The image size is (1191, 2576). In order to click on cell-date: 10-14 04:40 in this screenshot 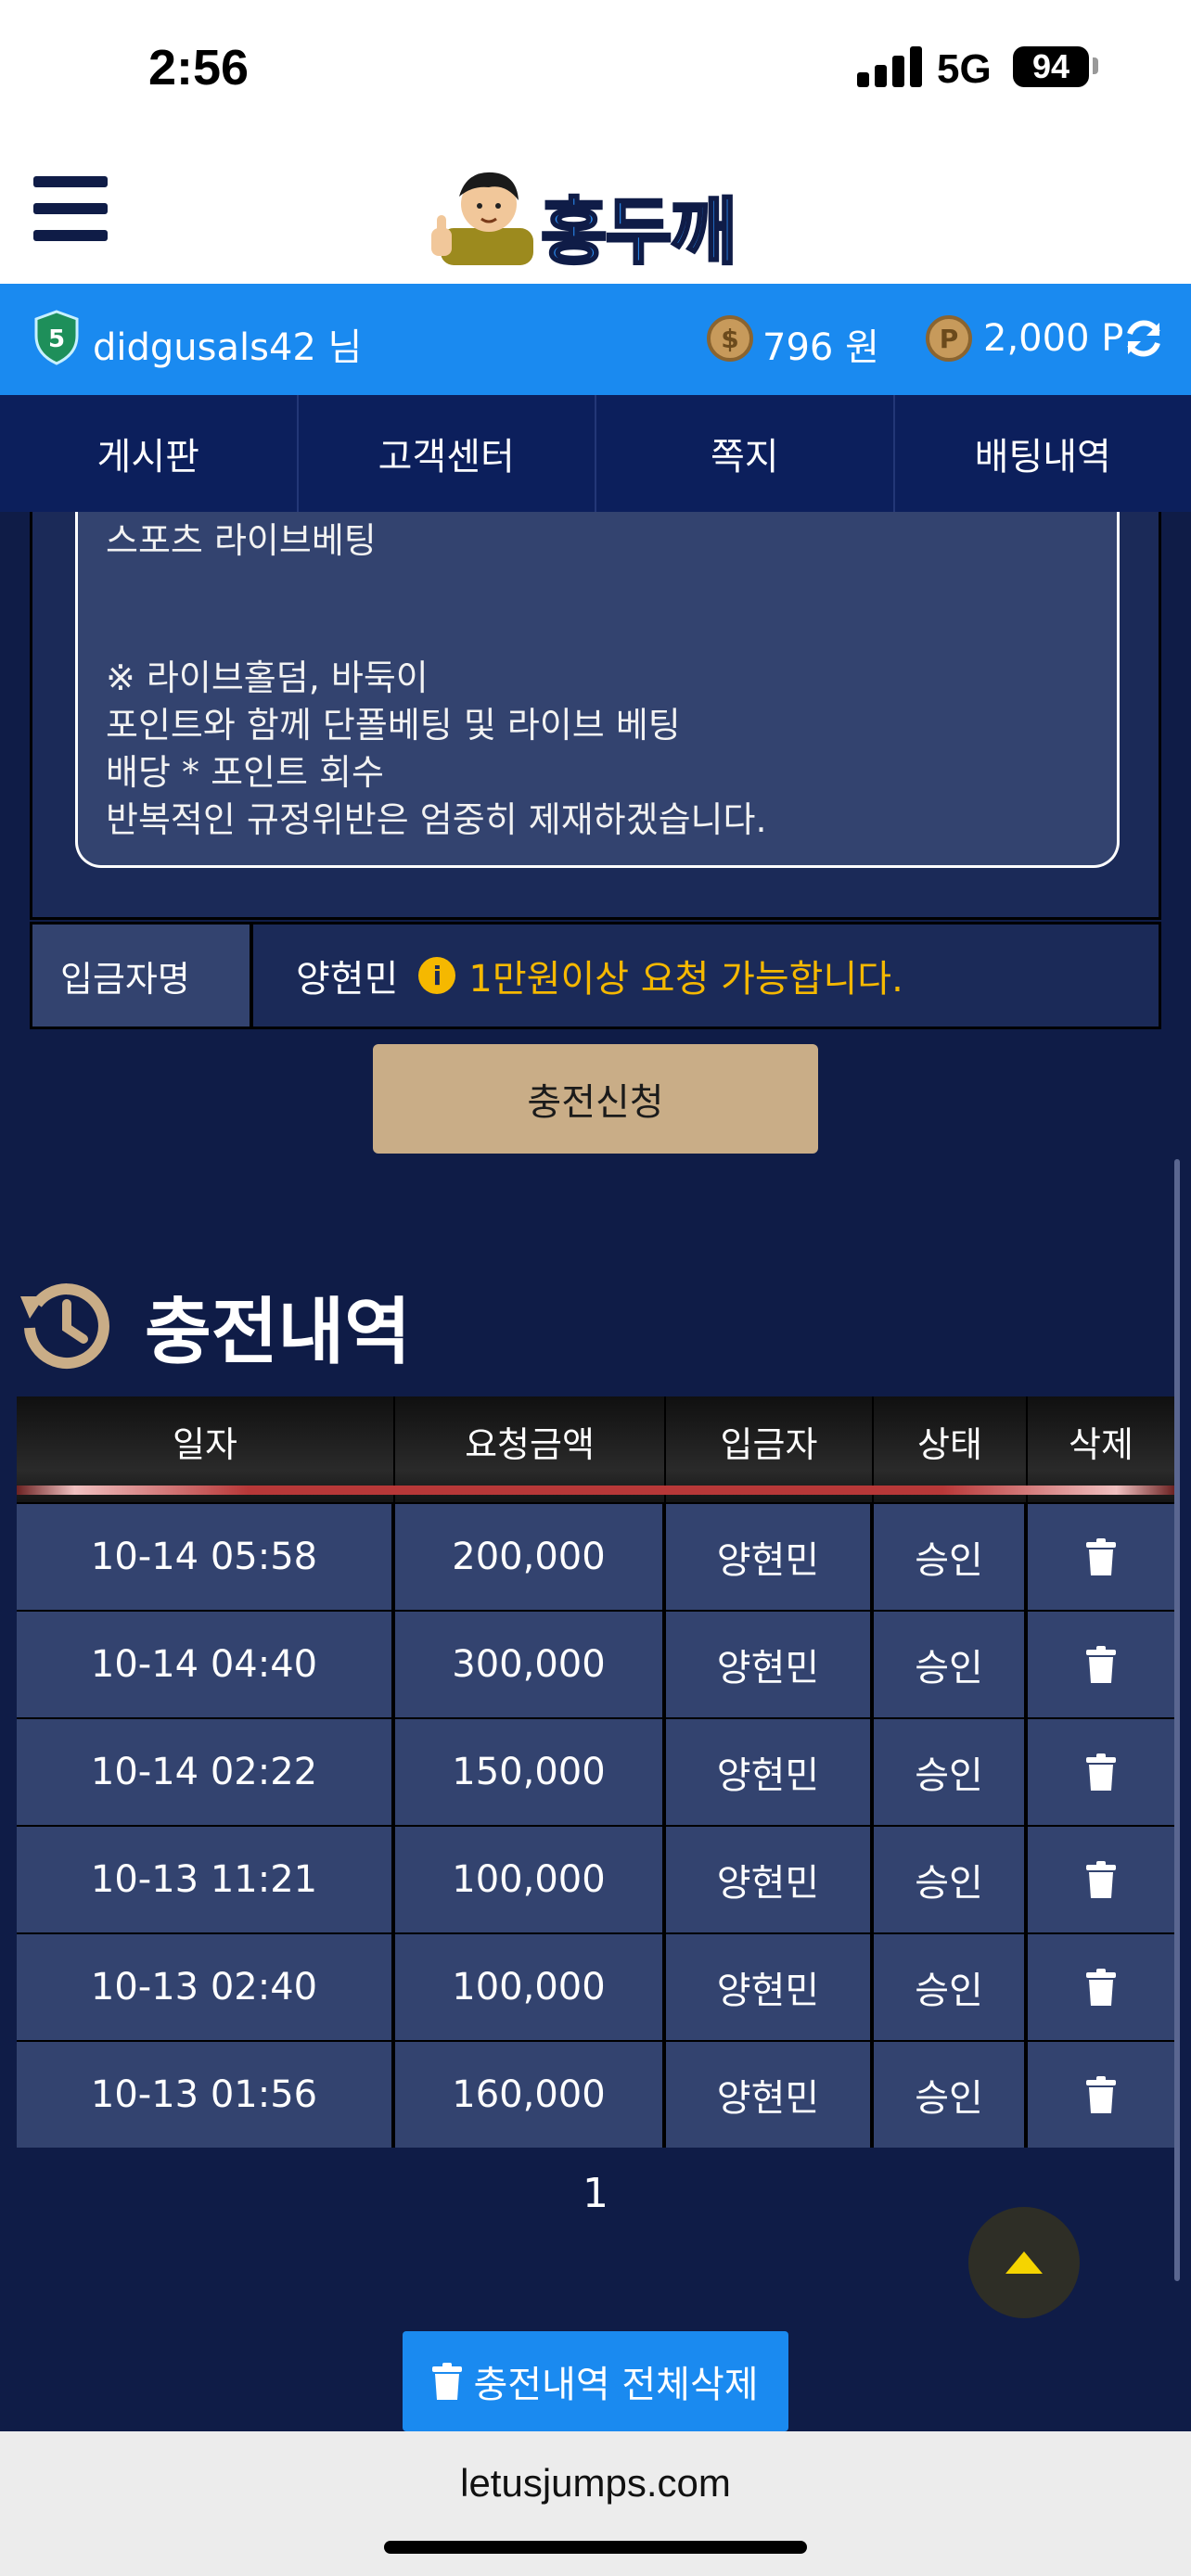, I will do `click(206, 1665)`.